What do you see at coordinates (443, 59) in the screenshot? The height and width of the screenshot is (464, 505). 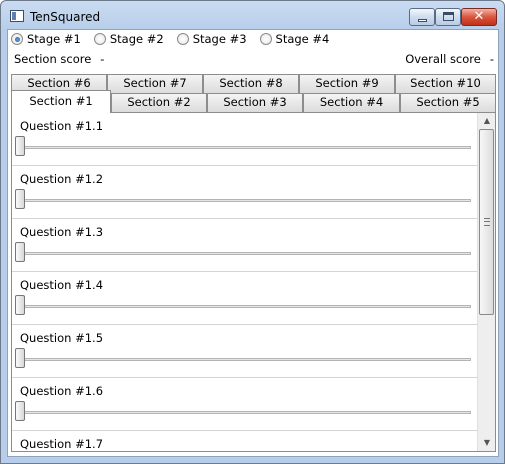 I see `overall-score-label: Overall score` at bounding box center [443, 59].